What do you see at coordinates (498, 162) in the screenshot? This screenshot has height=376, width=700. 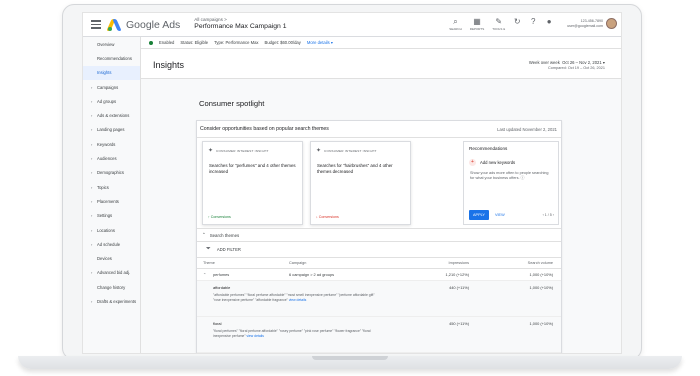 I see `recommendation-name: Add new keywords` at bounding box center [498, 162].